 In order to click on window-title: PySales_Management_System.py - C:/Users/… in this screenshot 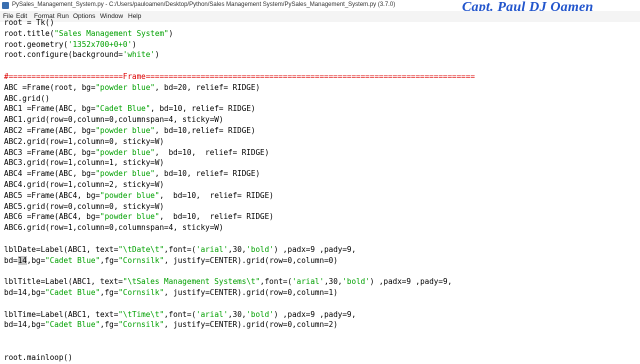, I will do `click(204, 5)`.